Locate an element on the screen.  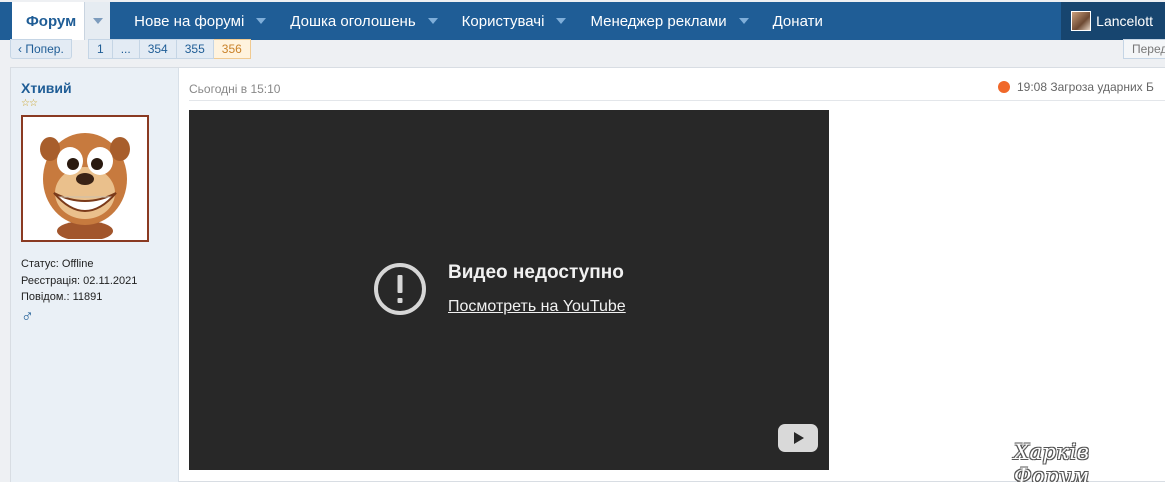
nav-item-users: Користувачі is located at coordinates (514, 21).